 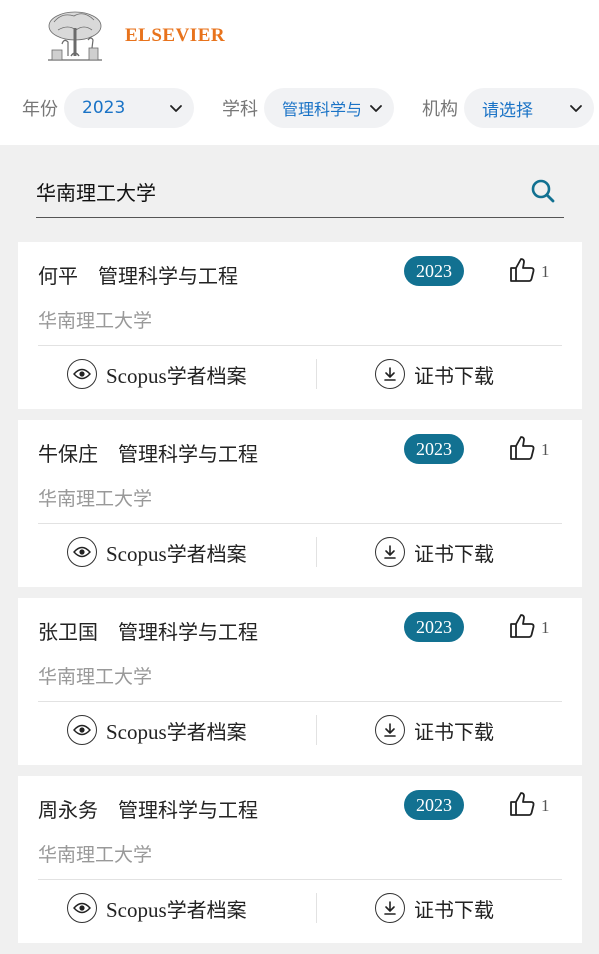 I want to click on year-select-value: 2023, so click(x=104, y=108).